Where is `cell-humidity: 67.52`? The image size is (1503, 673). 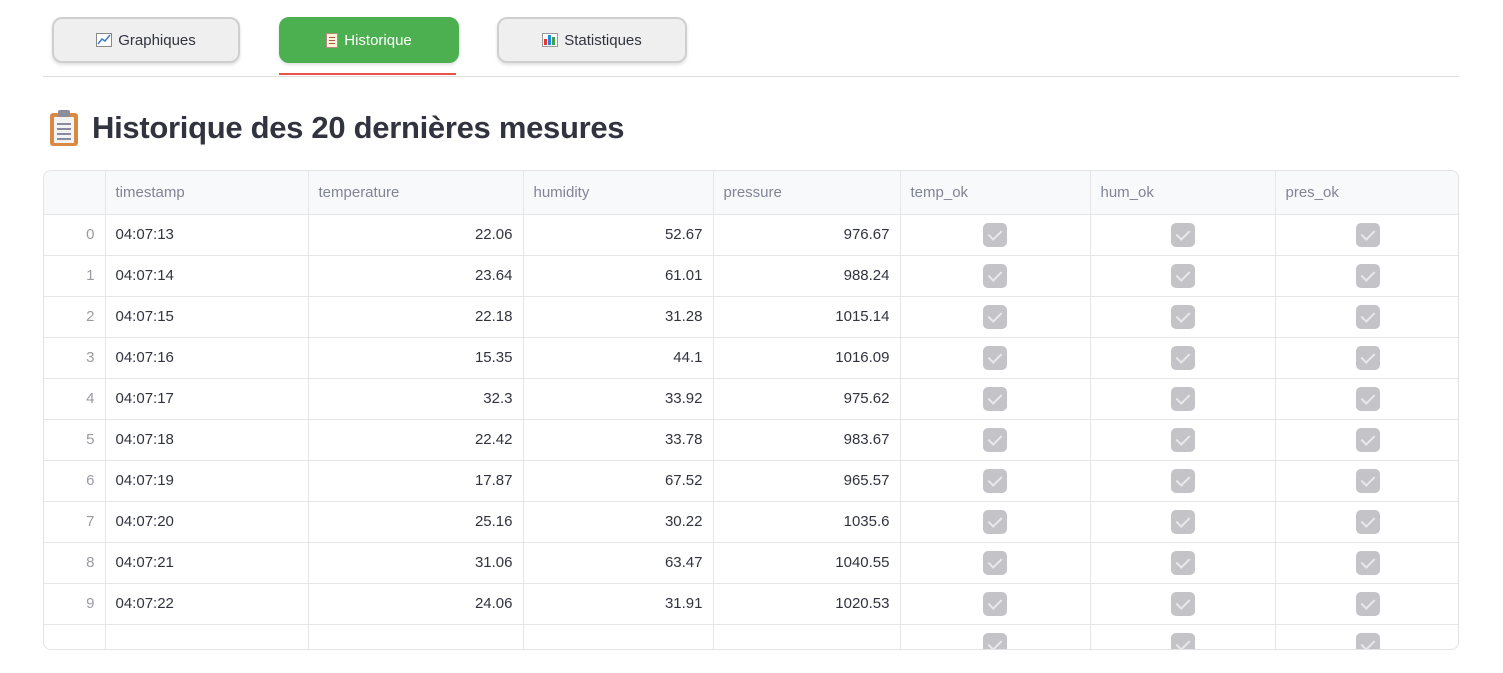 cell-humidity: 67.52 is located at coordinates (618, 481).